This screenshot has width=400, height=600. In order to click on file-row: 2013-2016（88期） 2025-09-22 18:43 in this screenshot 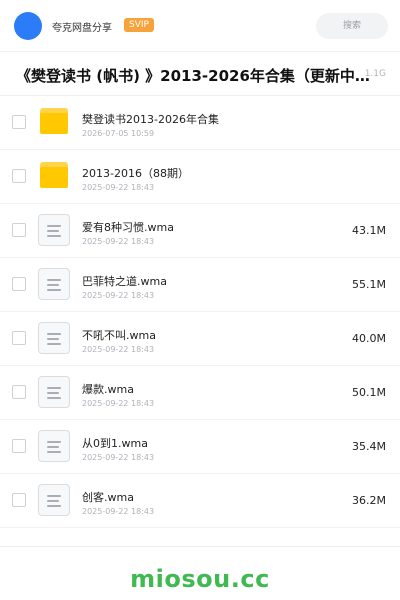, I will do `click(200, 177)`.